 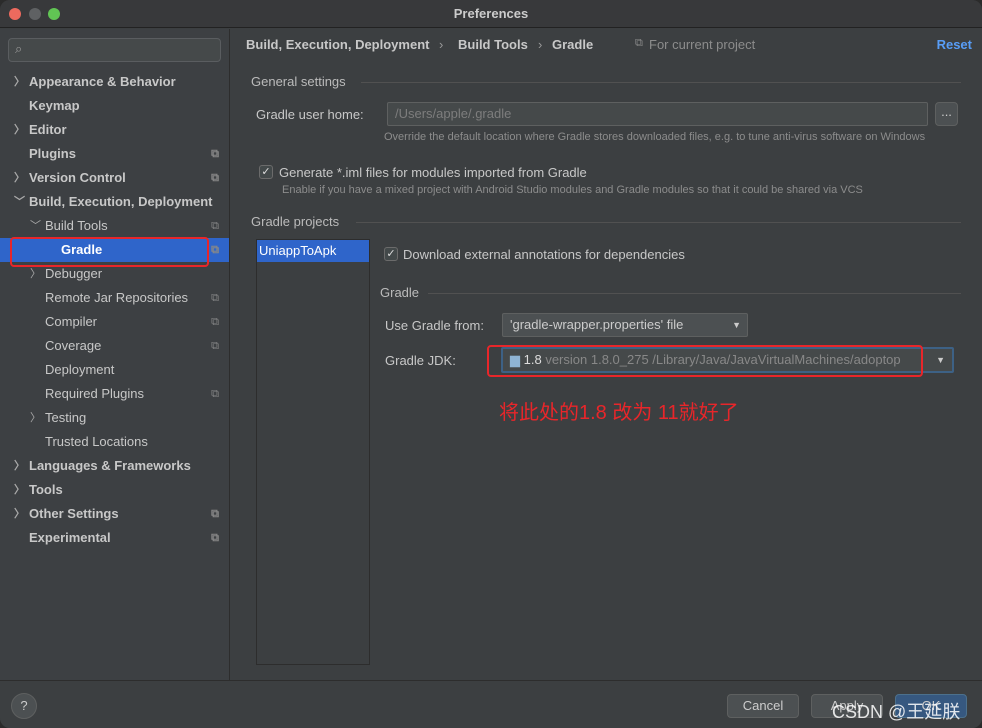 I want to click on sidebar-item-languages-frameworks: 〉 Languages & Frameworks, so click(x=114, y=466).